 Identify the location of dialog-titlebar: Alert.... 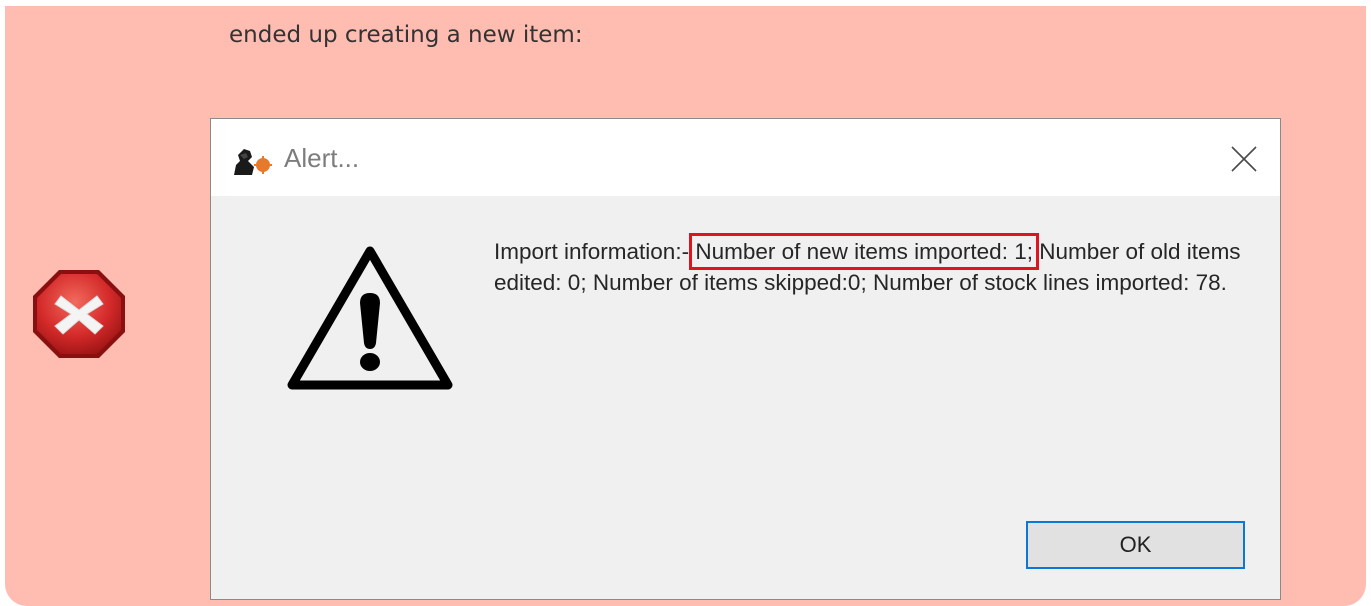
(745, 157).